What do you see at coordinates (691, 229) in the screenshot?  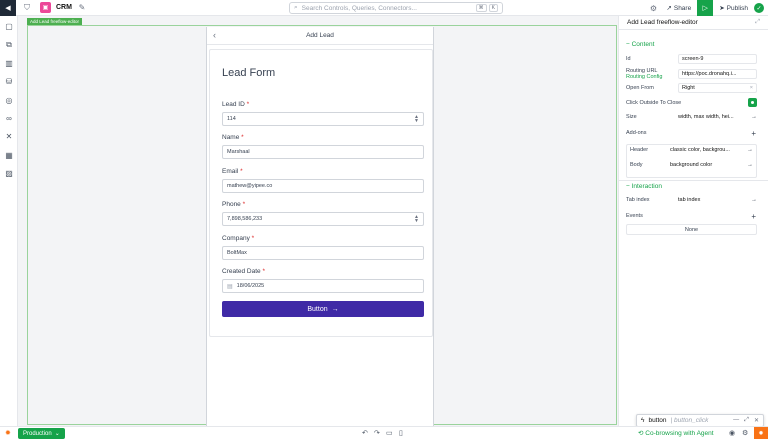 I see `events-none-box: None` at bounding box center [691, 229].